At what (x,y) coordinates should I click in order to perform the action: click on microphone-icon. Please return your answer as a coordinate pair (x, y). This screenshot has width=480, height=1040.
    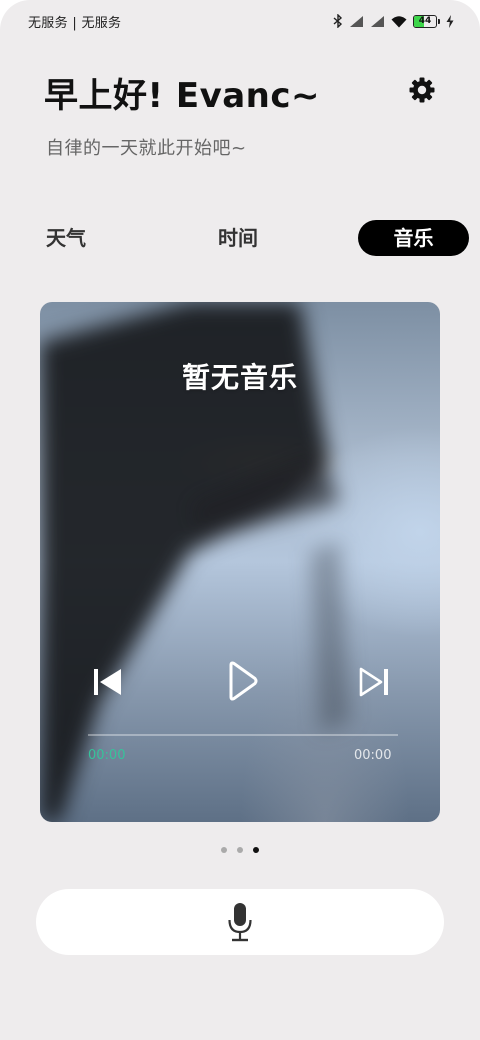
    Looking at the image, I should click on (240, 922).